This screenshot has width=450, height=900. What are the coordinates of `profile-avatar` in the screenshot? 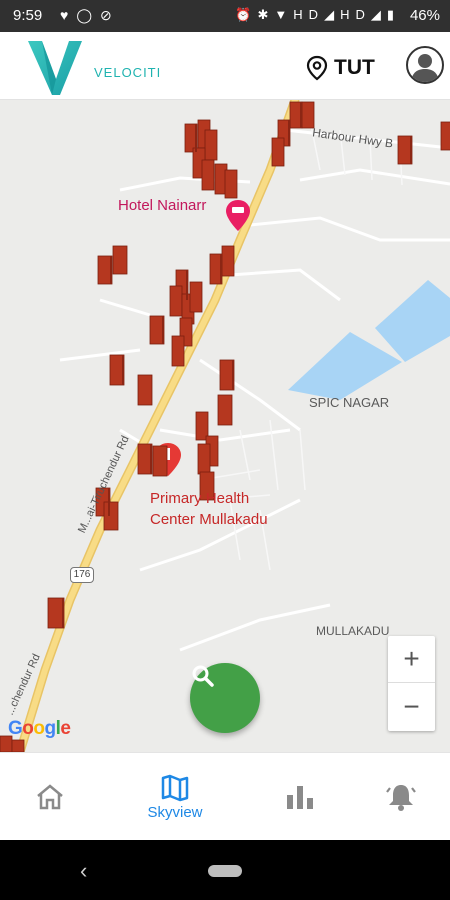 It's located at (425, 65).